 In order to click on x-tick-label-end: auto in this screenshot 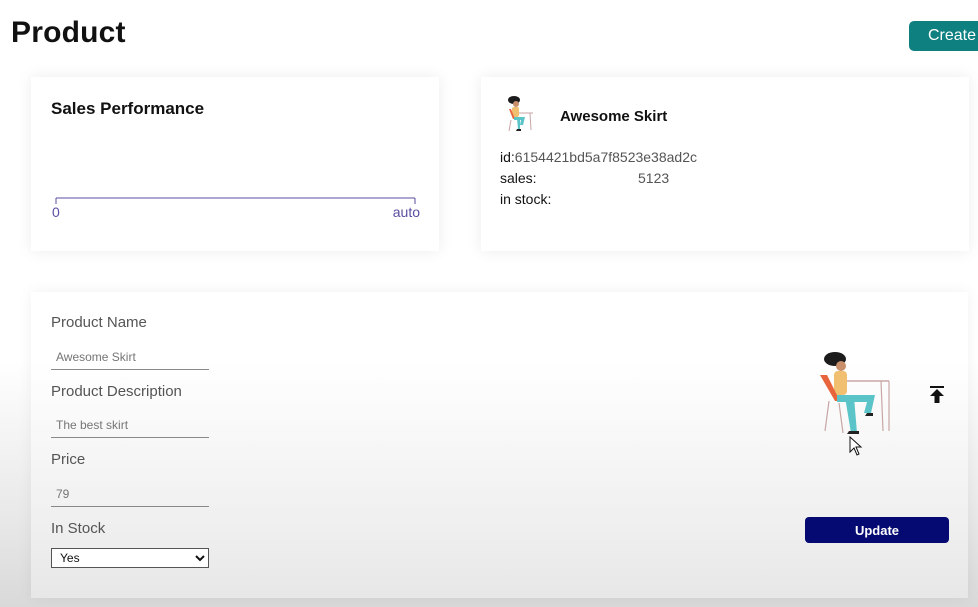, I will do `click(406, 212)`.